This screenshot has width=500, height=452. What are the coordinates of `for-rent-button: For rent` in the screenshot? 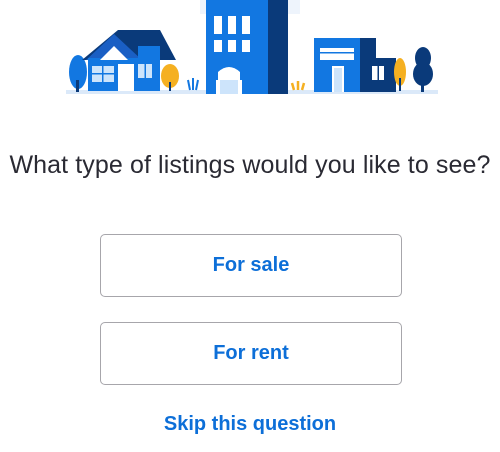 It's located at (251, 353).